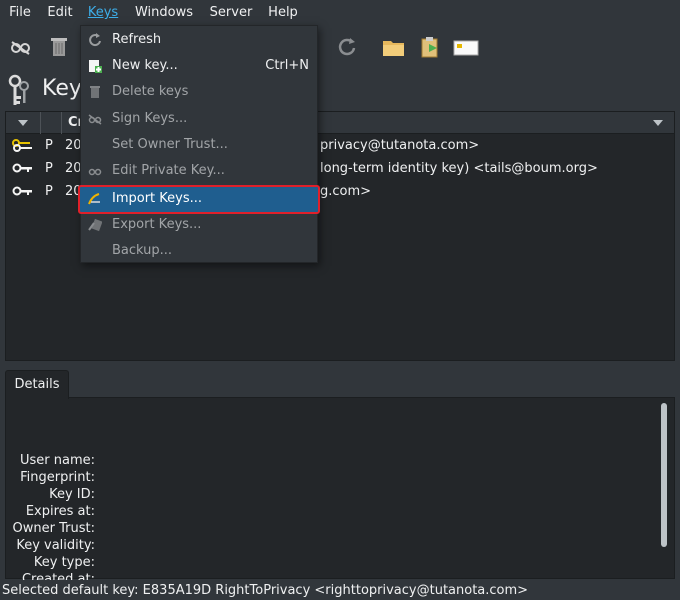 This screenshot has width=680, height=600. Describe the element at coordinates (62, 88) in the screenshot. I see `page-title: Key` at that location.